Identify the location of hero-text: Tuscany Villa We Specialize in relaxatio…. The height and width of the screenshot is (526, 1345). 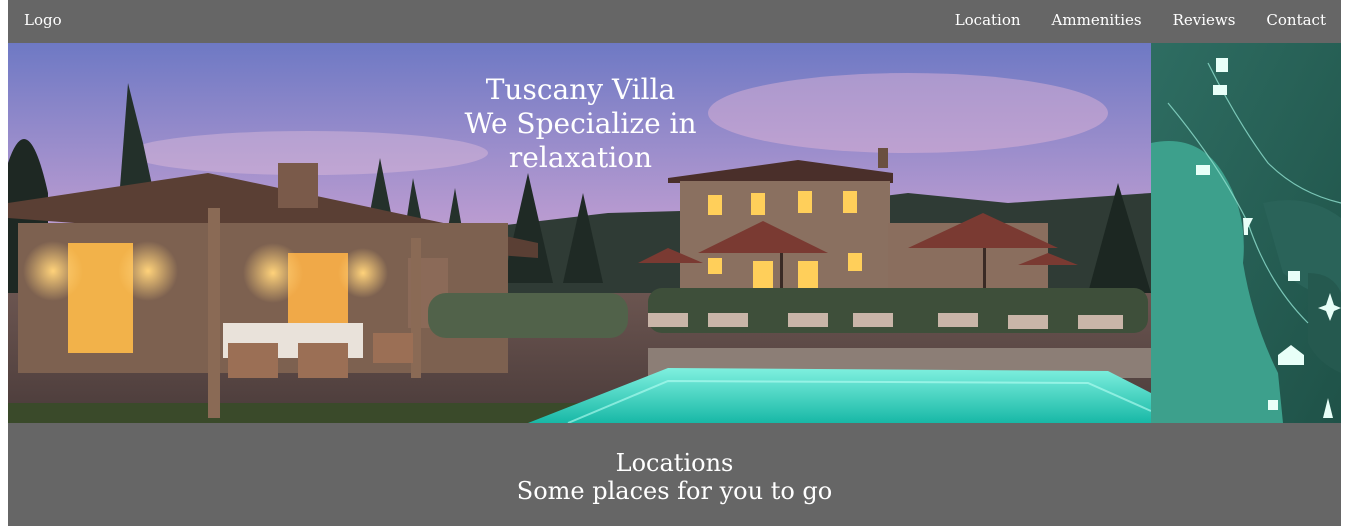
(580, 124).